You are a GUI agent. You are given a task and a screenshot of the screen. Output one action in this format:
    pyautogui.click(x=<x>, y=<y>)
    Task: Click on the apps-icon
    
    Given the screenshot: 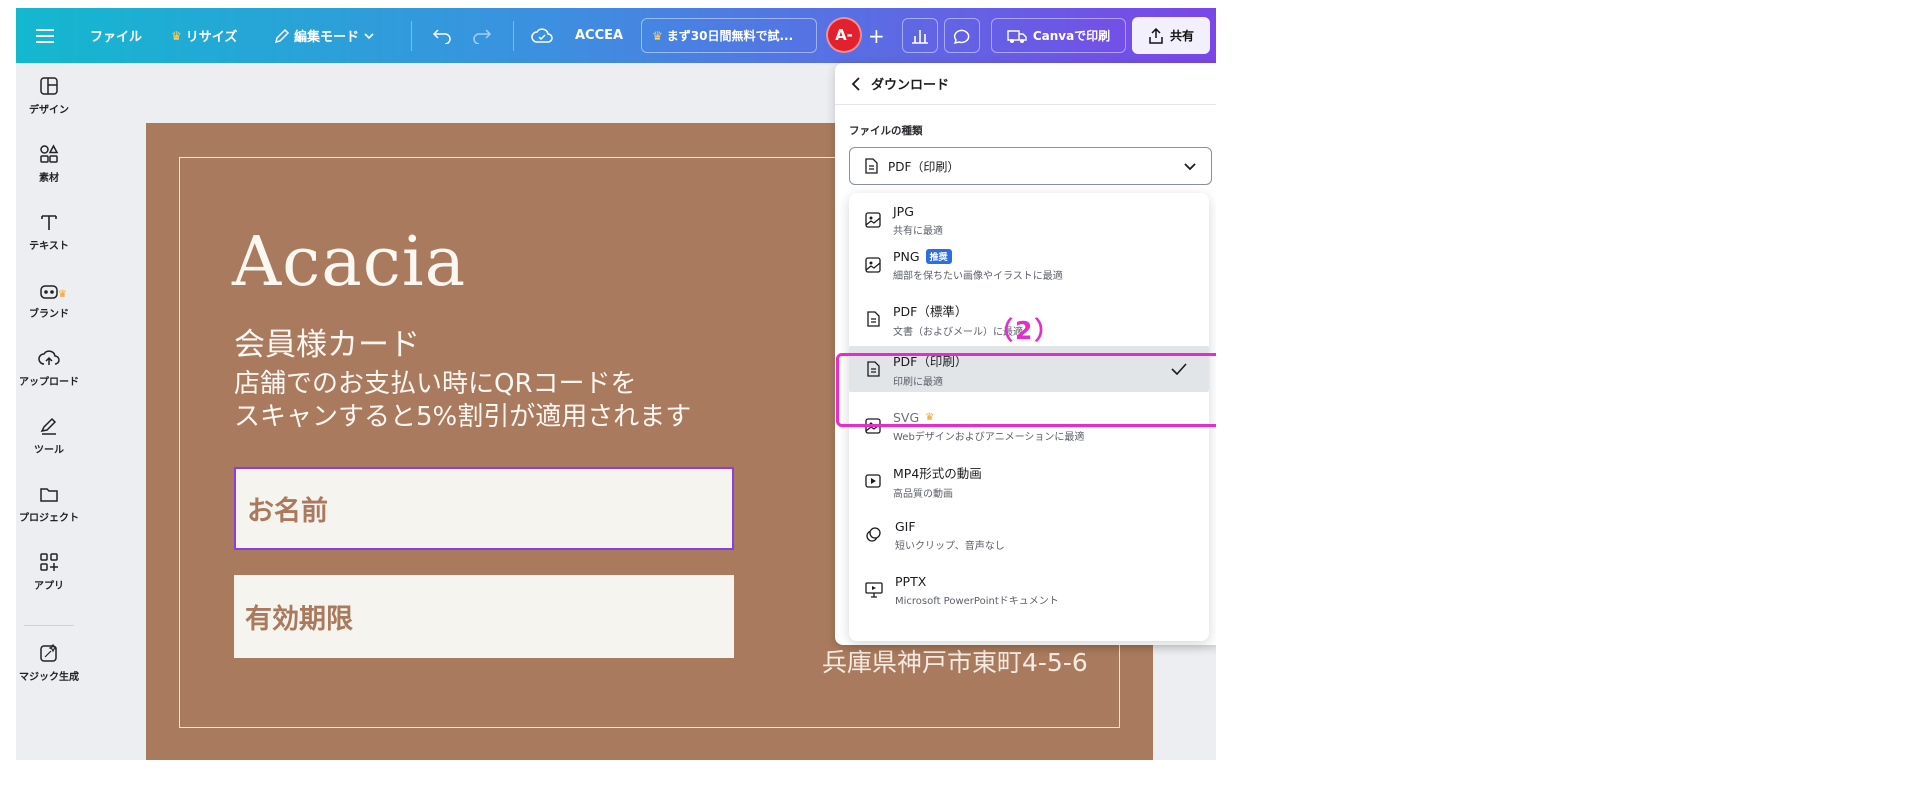 What is the action you would take?
    pyautogui.click(x=49, y=562)
    